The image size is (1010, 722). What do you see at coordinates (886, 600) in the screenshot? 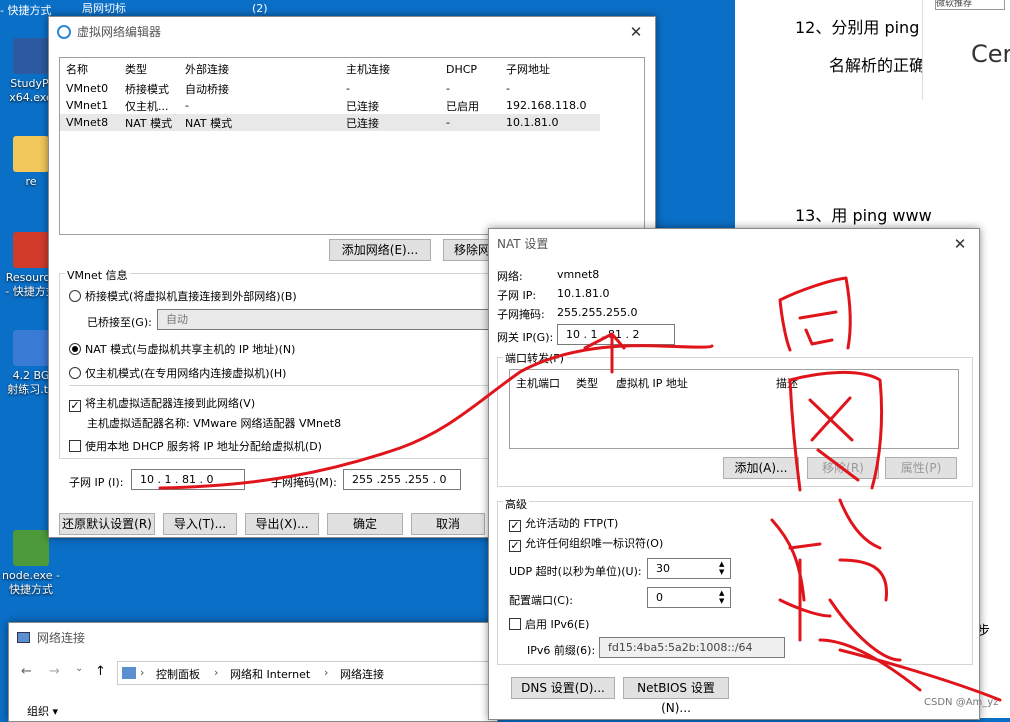
I see `annotation-char-duan` at bounding box center [886, 600].